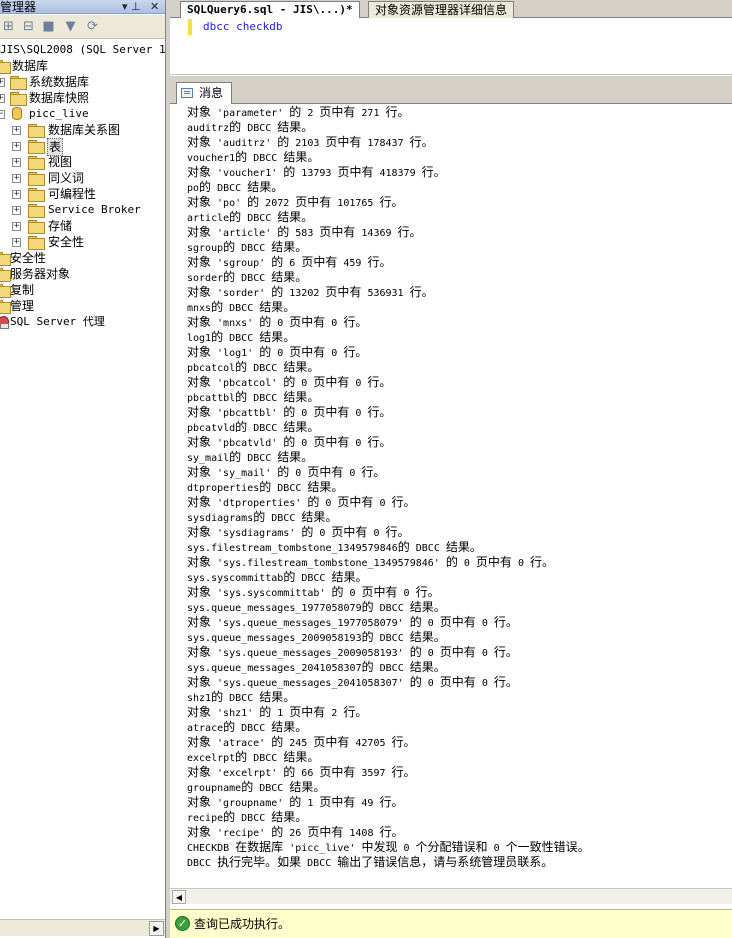 This screenshot has height=938, width=732. What do you see at coordinates (241, 337) in the screenshot?
I see `message-line: log1的 DBCC 结果。` at bounding box center [241, 337].